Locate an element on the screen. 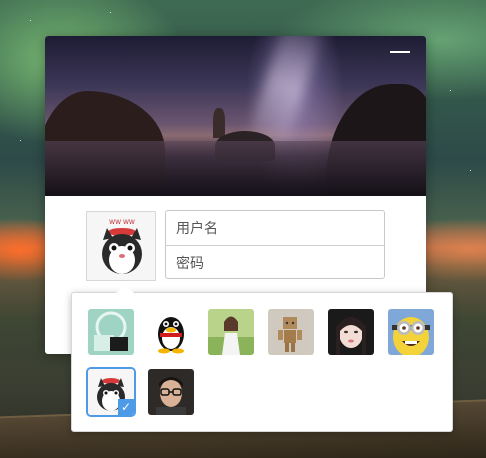  current-avatar: WW WW is located at coordinates (121, 246).